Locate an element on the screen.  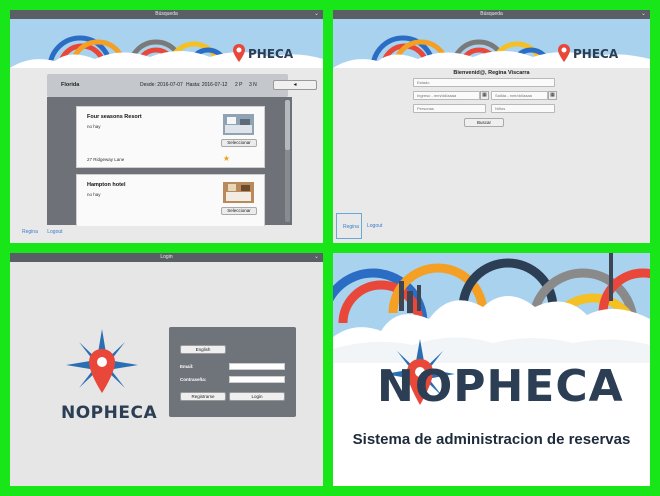
login-button: Login is located at coordinates (257, 396).